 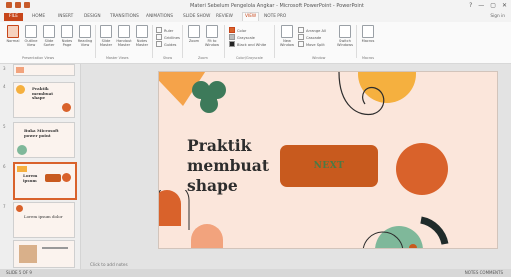 I want to click on undo-icon, so click(x=27, y=5).